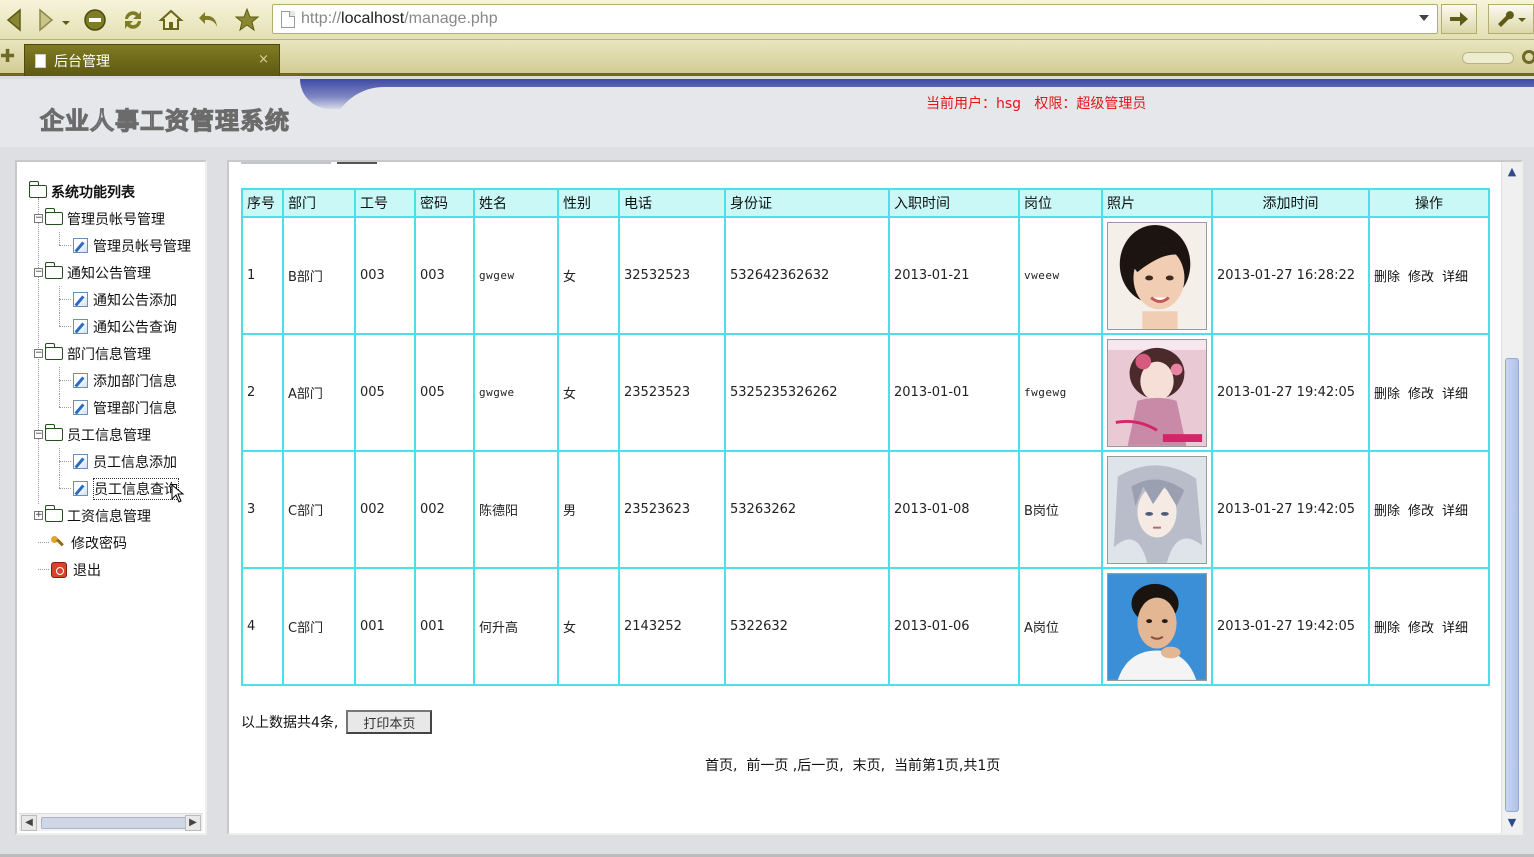 The height and width of the screenshot is (857, 1534). Describe the element at coordinates (855, 19) in the screenshot. I see `address-bar: http://localhost/manage.php` at that location.